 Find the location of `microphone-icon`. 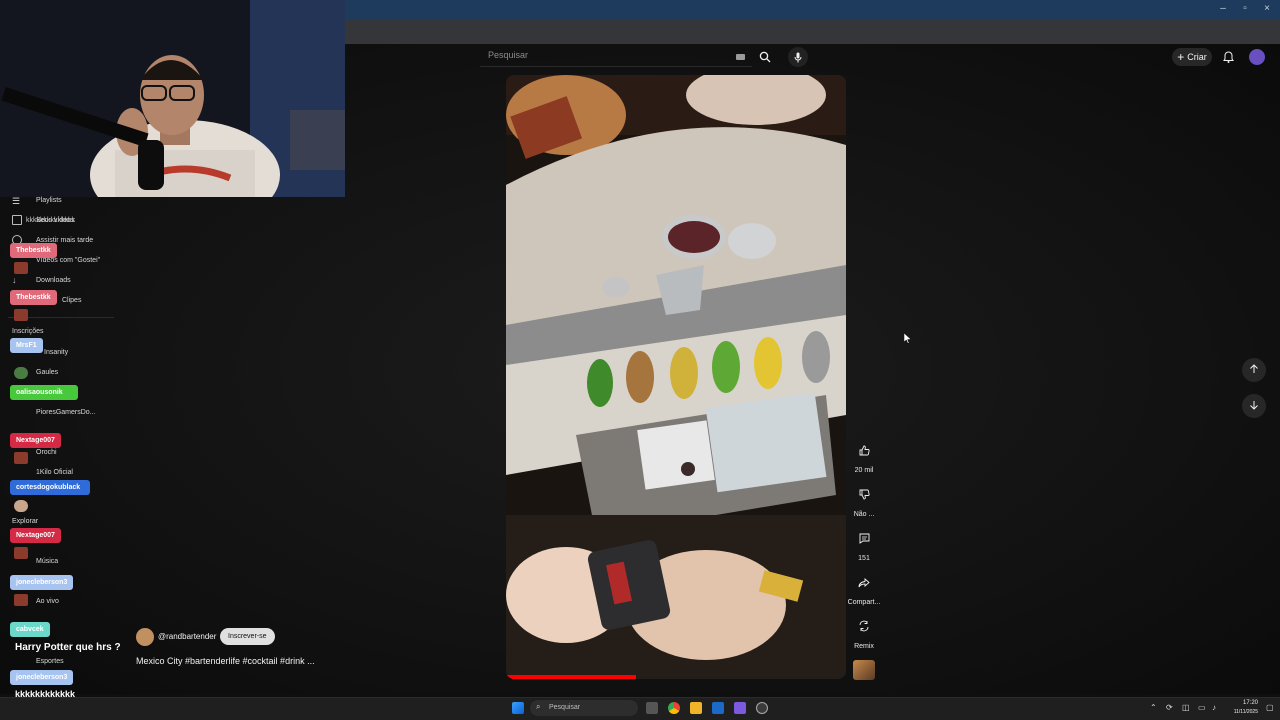

microphone-icon is located at coordinates (798, 57).